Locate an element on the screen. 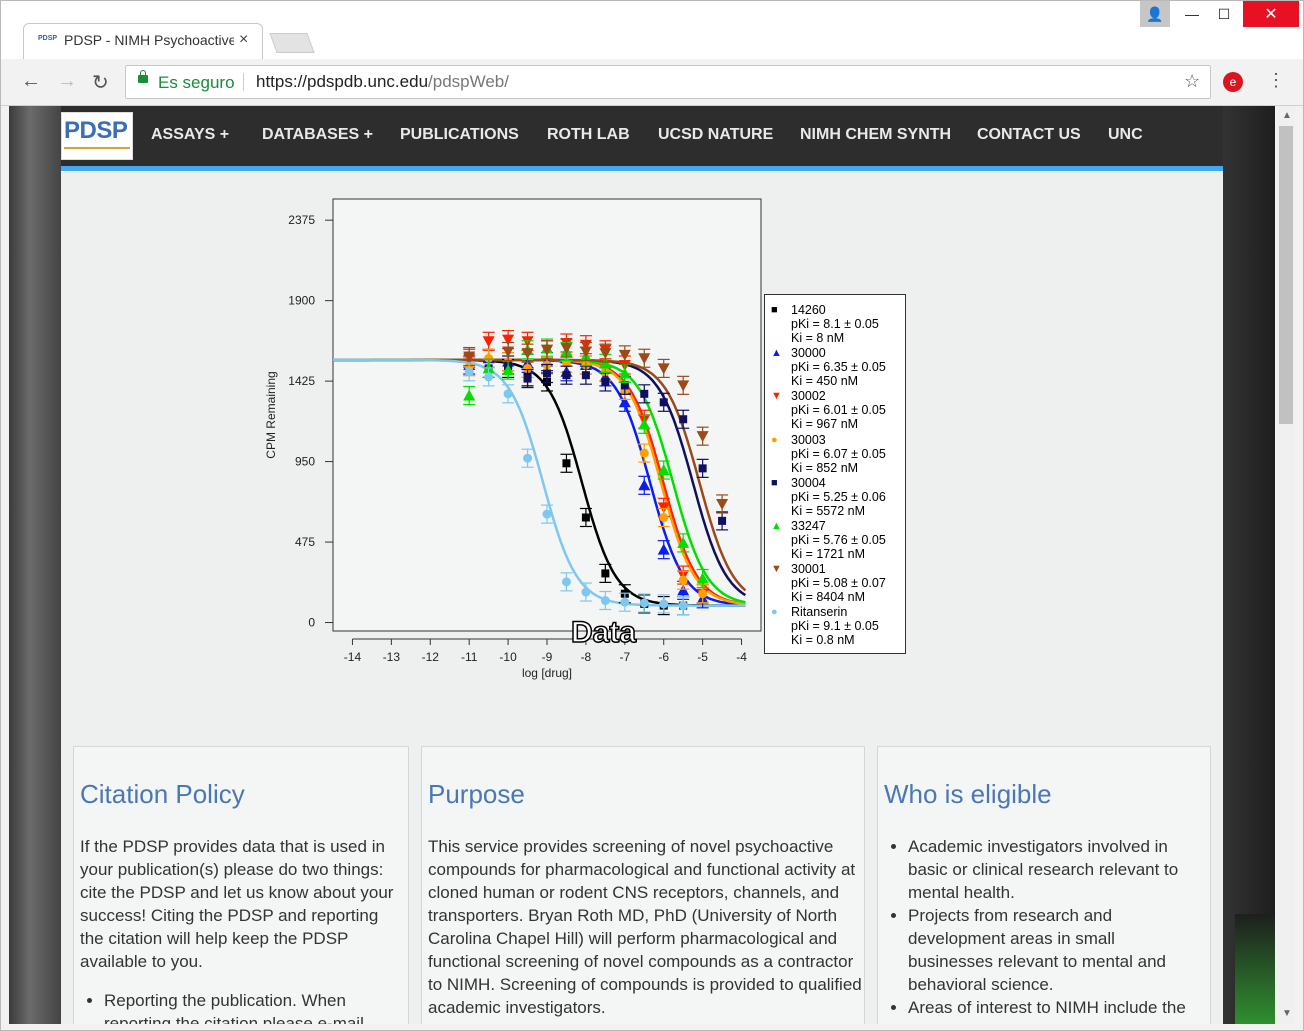 The height and width of the screenshot is (1031, 1304). background-photo-right is located at coordinates (1249, 565).